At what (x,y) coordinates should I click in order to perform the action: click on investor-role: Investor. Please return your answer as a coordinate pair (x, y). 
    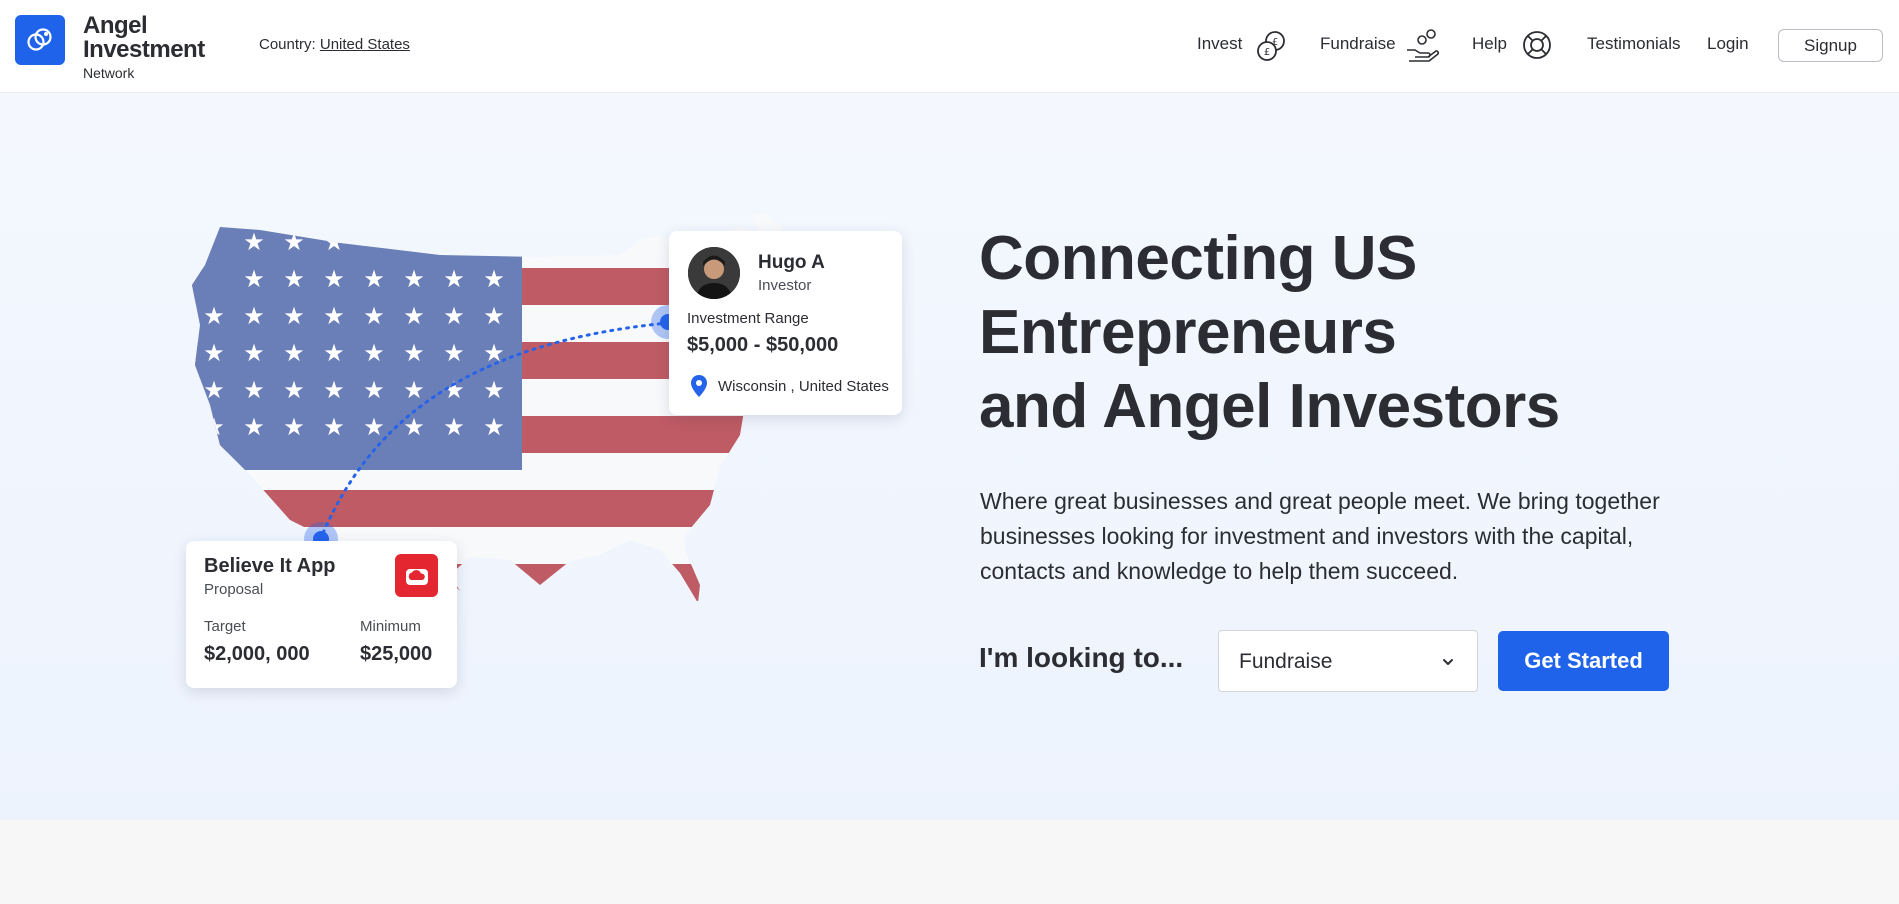
    Looking at the image, I should click on (785, 285).